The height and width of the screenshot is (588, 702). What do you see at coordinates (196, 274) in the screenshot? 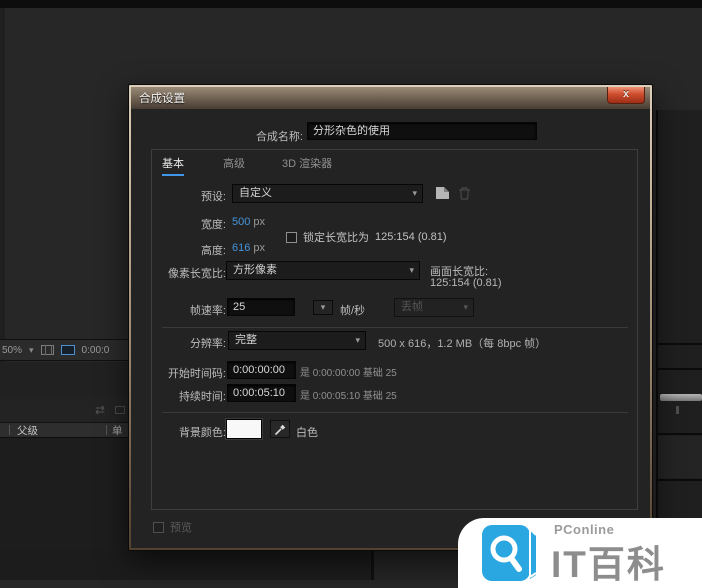
I see `pixel-aspect-label: 像素长宽比:` at bounding box center [196, 274].